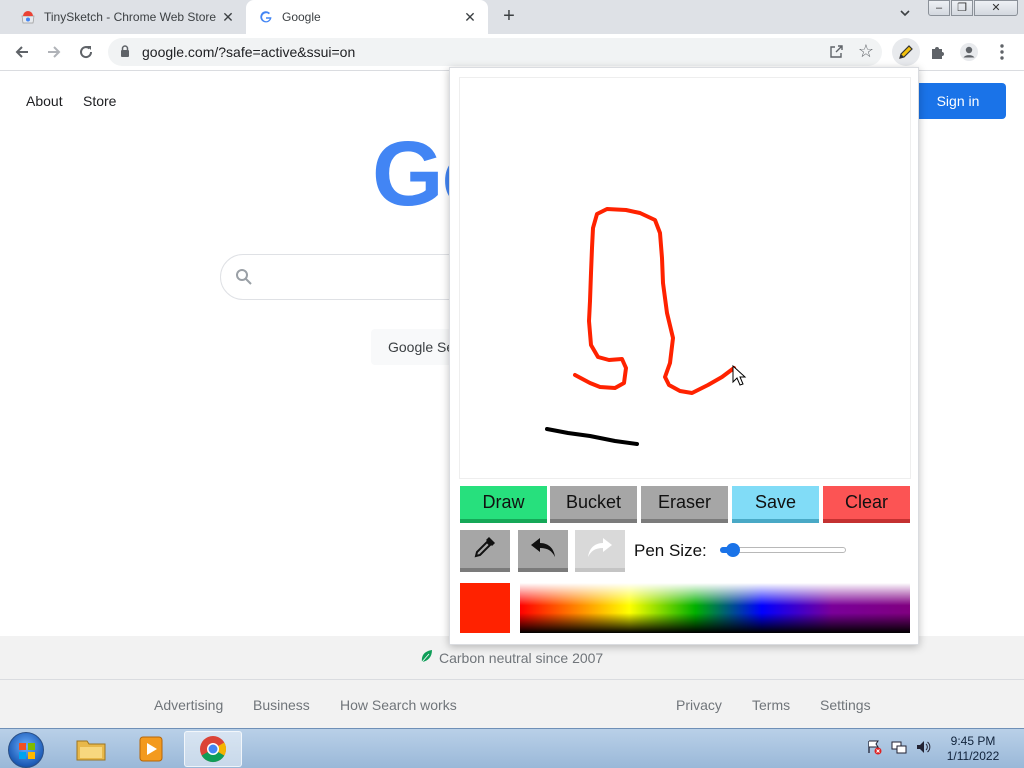 The image size is (1024, 768). I want to click on draw-button: Draw, so click(503, 504).